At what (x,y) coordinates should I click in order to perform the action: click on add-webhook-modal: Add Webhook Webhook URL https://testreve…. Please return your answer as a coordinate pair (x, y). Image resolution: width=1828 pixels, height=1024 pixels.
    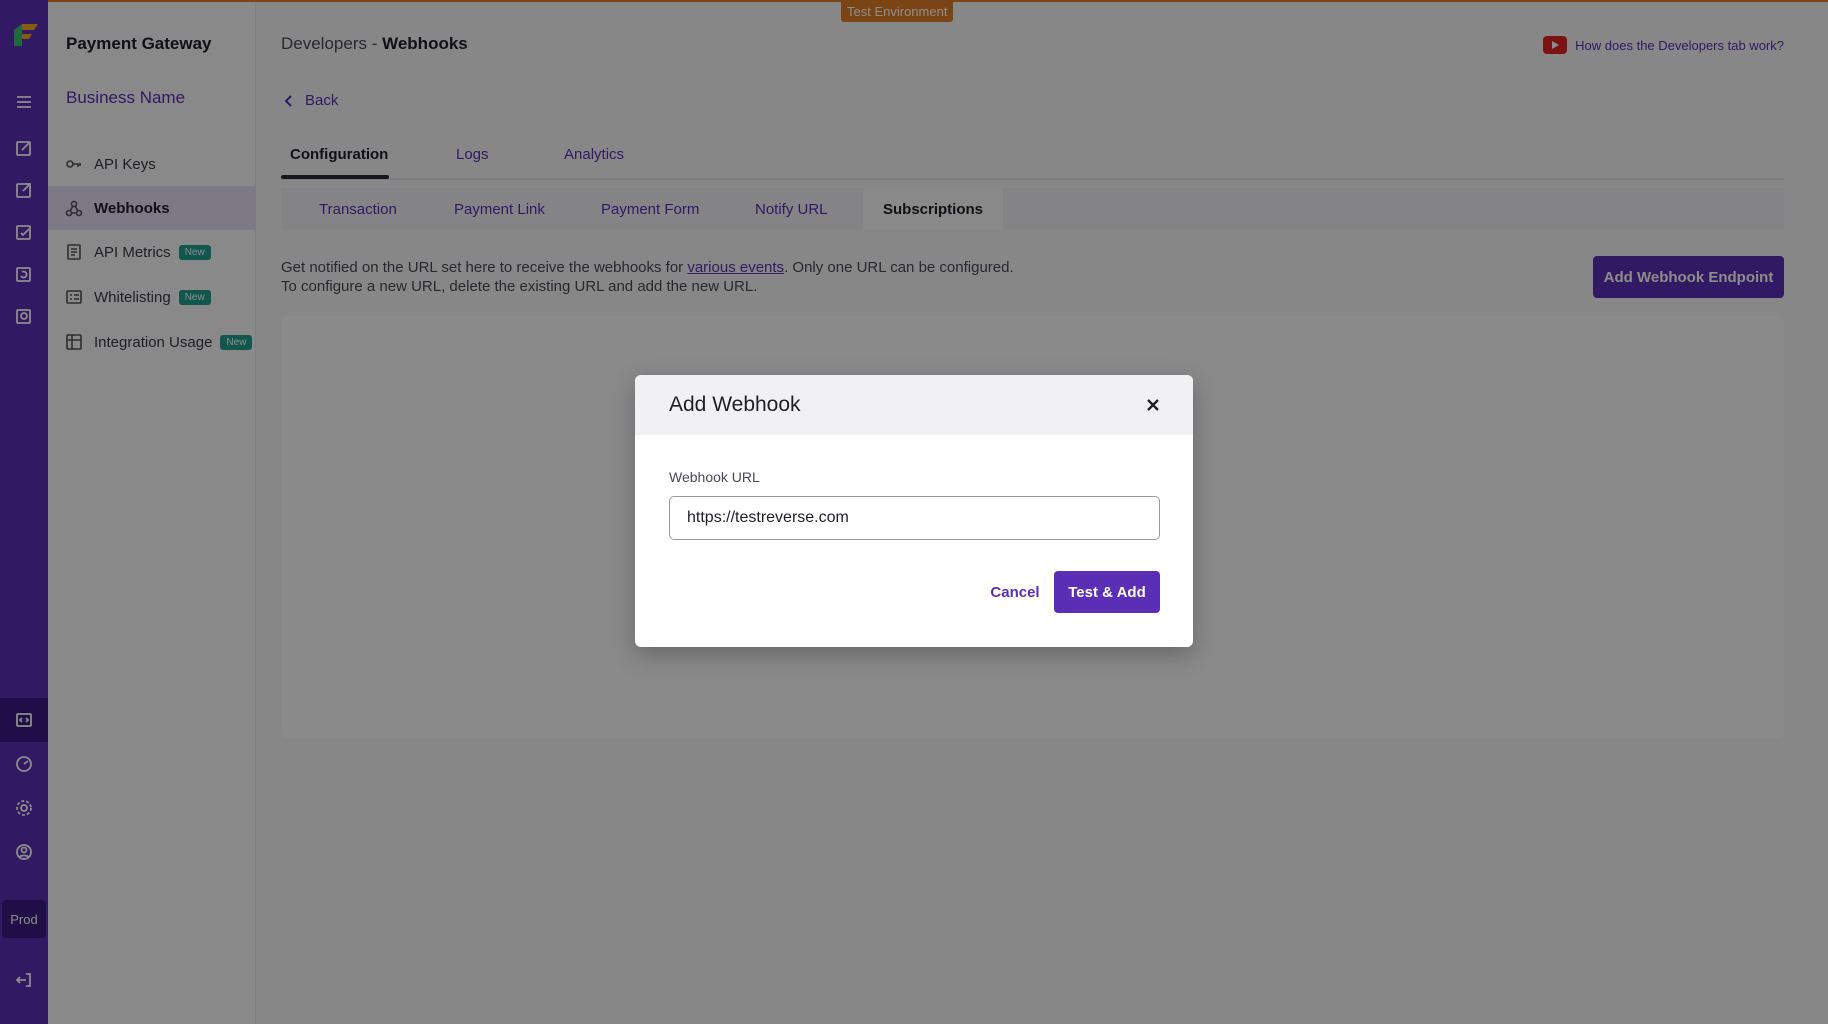
    Looking at the image, I should click on (914, 511).